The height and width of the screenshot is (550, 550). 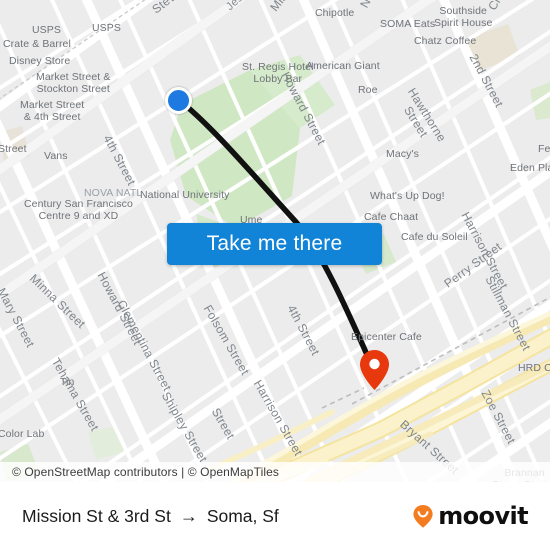 I want to click on moovit-pin-smiley-icon, so click(x=423, y=516).